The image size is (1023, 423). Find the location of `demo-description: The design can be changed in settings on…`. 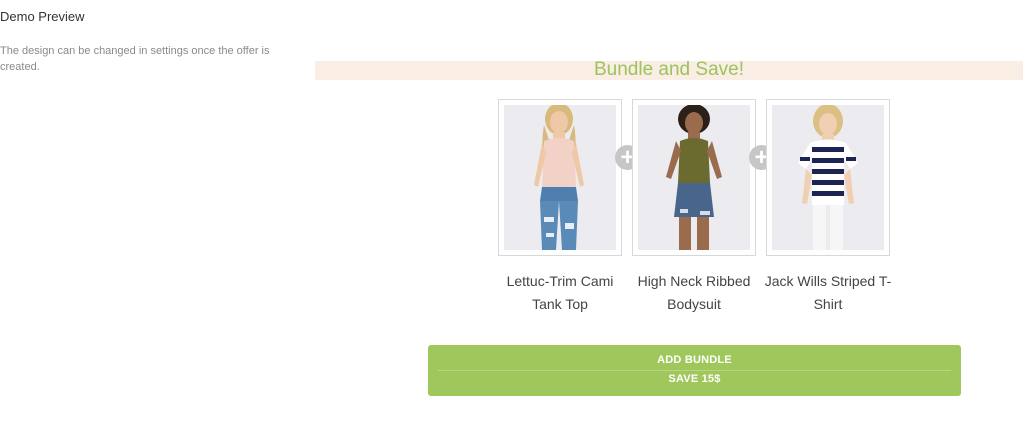

demo-description: The design can be changed in settings on… is located at coordinates (135, 59).